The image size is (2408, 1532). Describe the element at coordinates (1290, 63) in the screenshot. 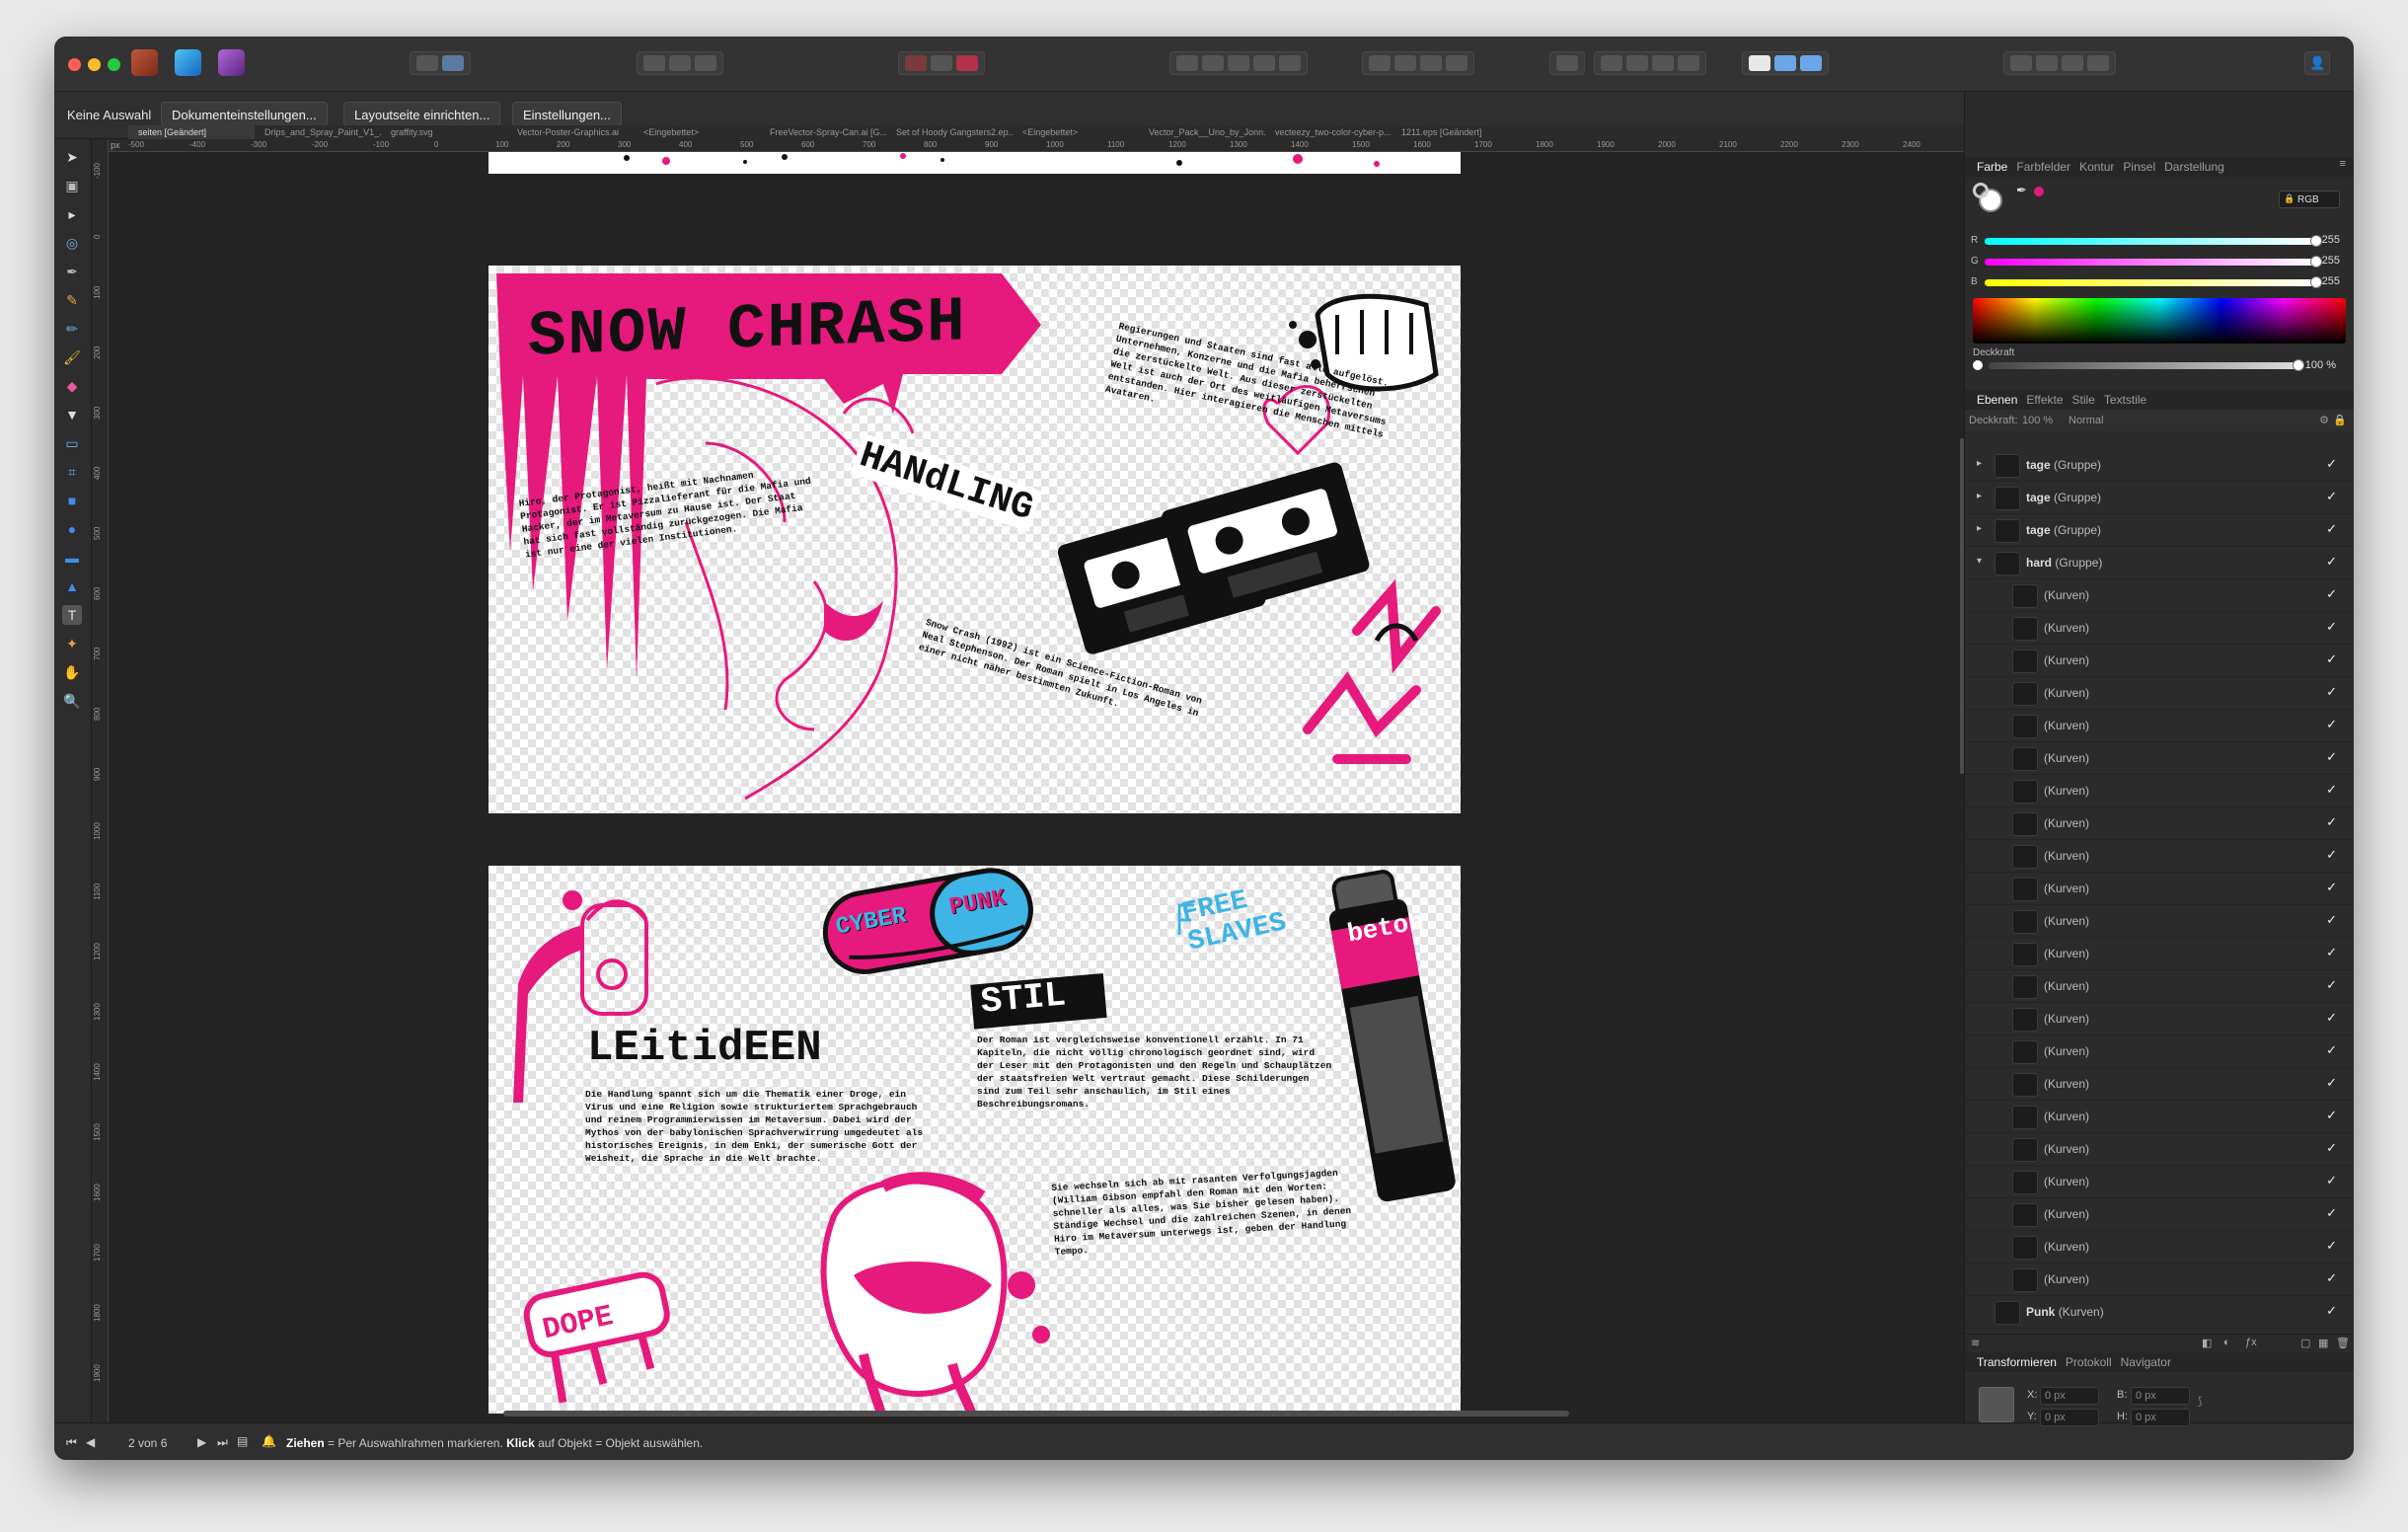

I see `group-icon` at that location.